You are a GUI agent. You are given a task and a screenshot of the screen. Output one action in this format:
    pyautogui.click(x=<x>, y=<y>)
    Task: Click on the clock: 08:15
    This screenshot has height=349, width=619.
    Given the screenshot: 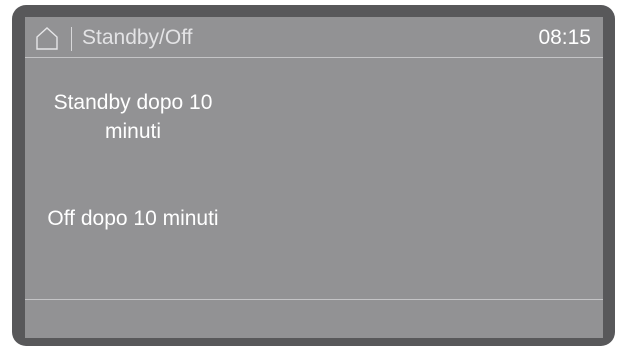 What is the action you would take?
    pyautogui.click(x=564, y=37)
    